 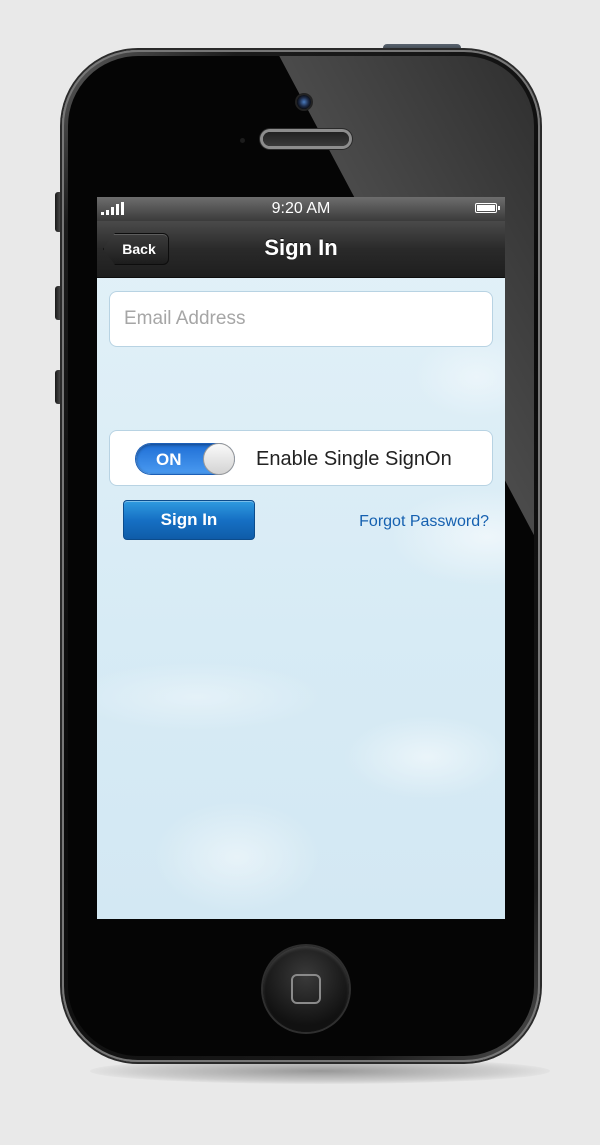 What do you see at coordinates (185, 459) in the screenshot?
I see `single-signon-toggle: ON` at bounding box center [185, 459].